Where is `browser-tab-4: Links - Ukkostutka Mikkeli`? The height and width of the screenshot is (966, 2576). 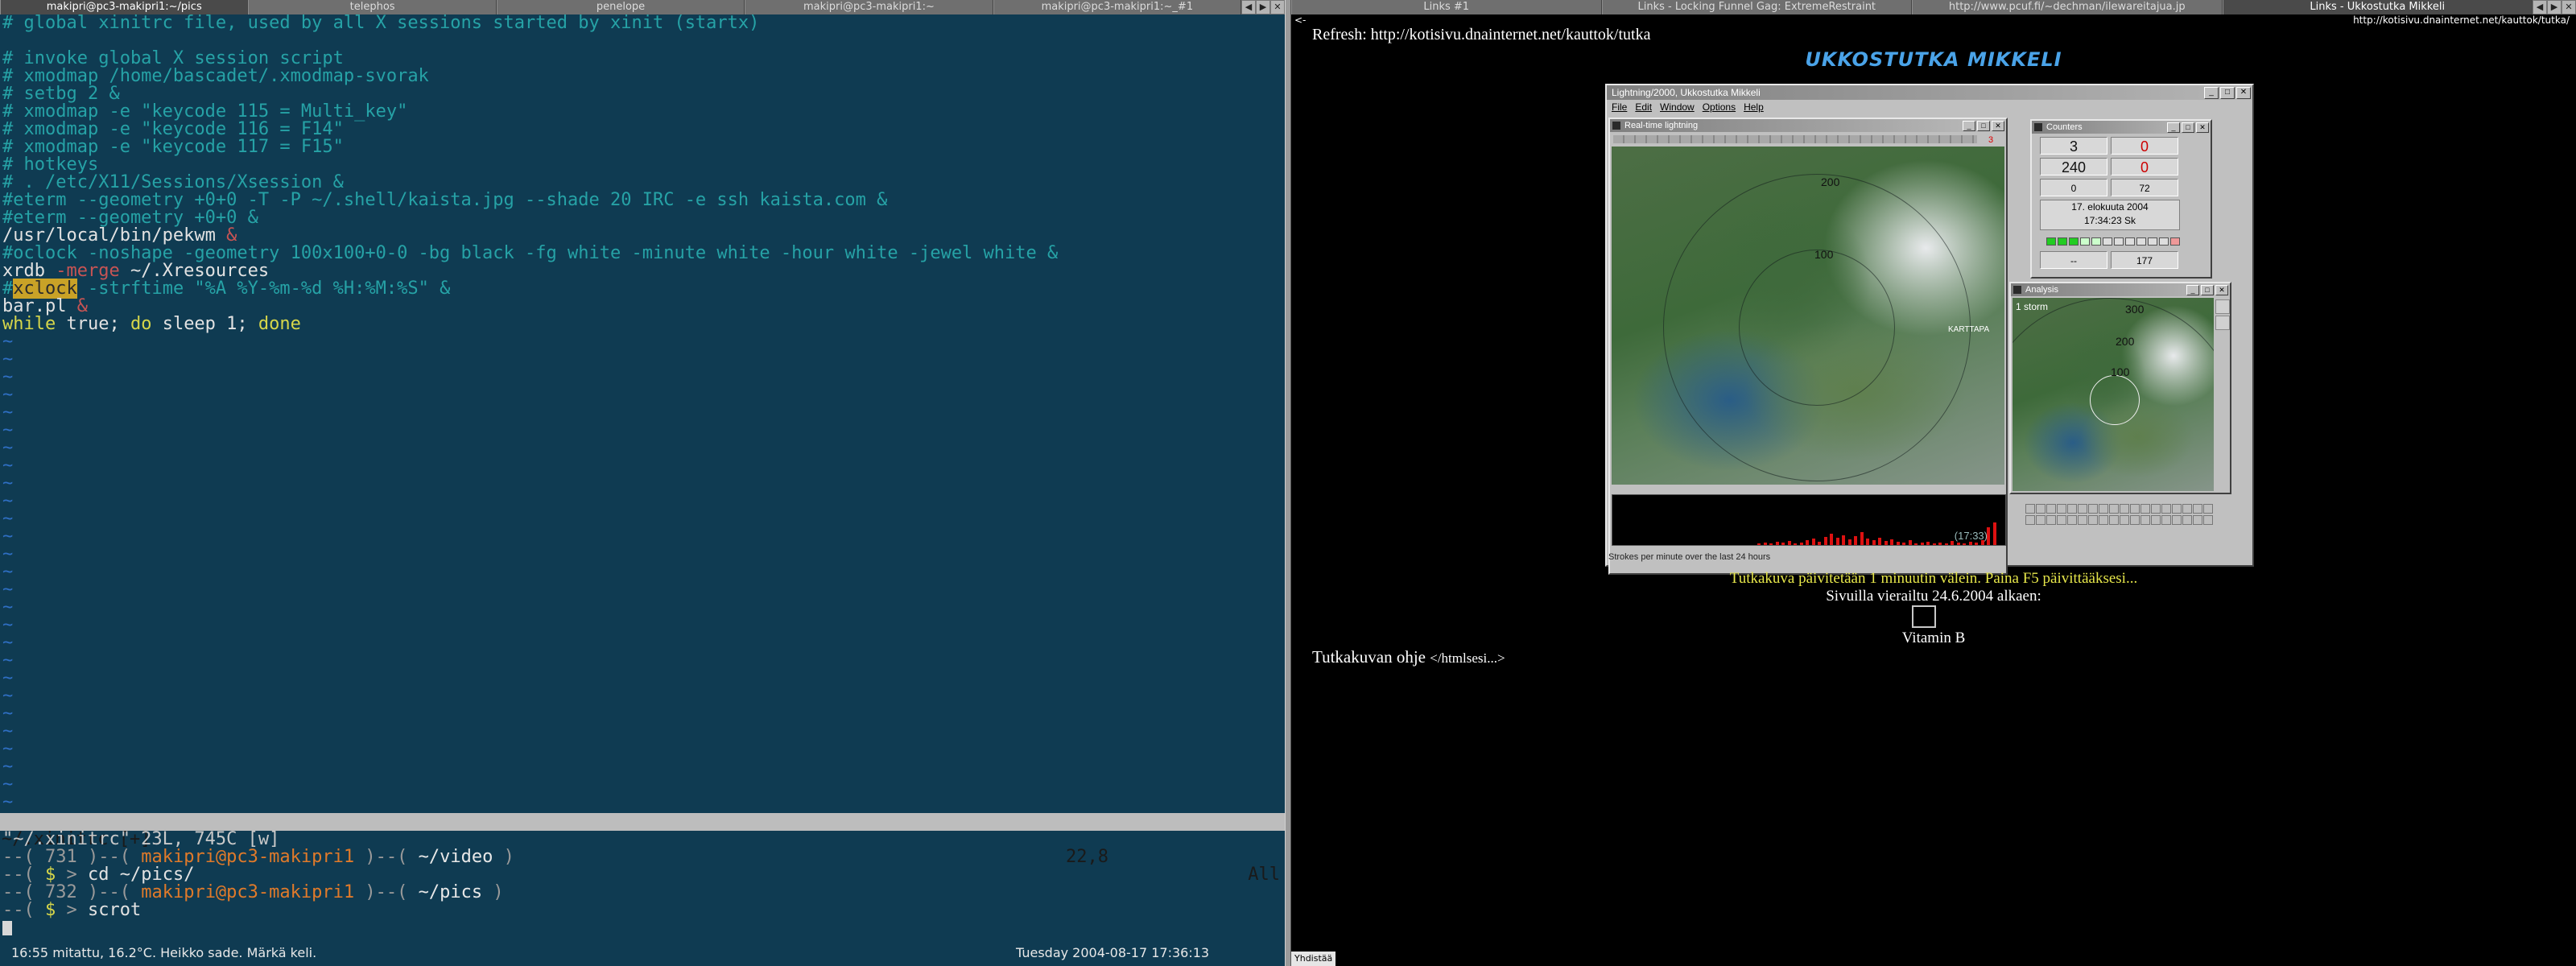 browser-tab-4: Links - Ukkostutka Mikkeli is located at coordinates (2377, 7).